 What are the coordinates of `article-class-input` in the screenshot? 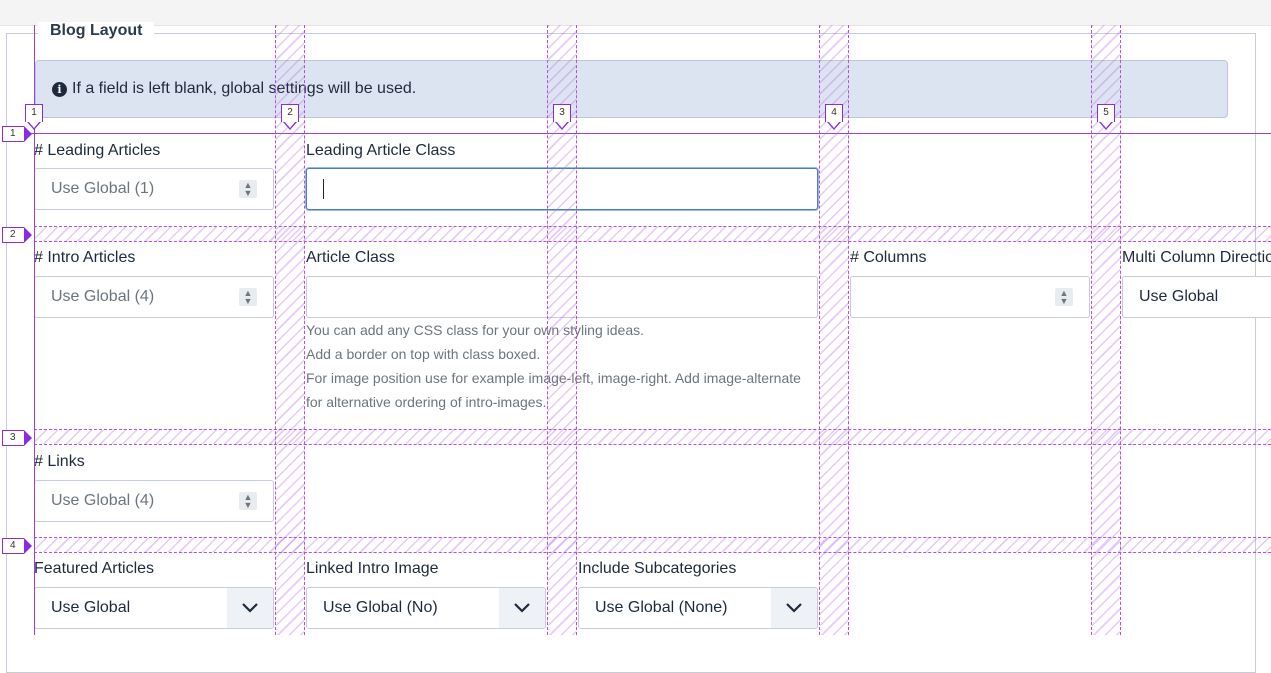 It's located at (562, 297).